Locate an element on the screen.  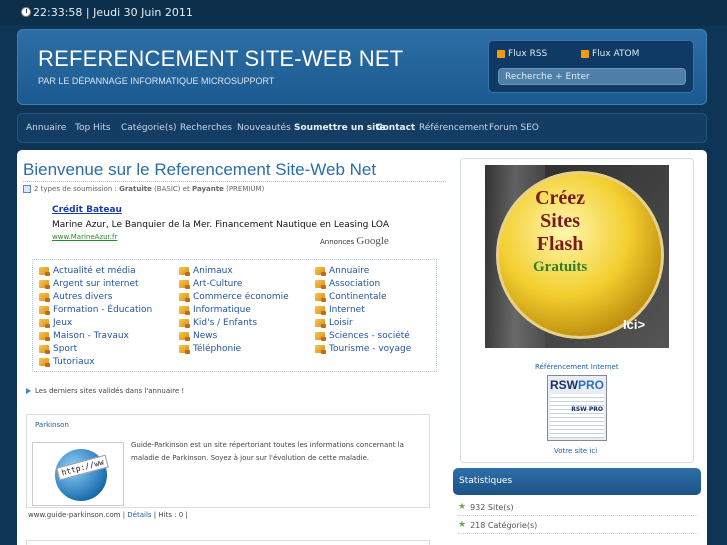
stat-categories: ★ 218 Catégorie(s) is located at coordinates (497, 525).